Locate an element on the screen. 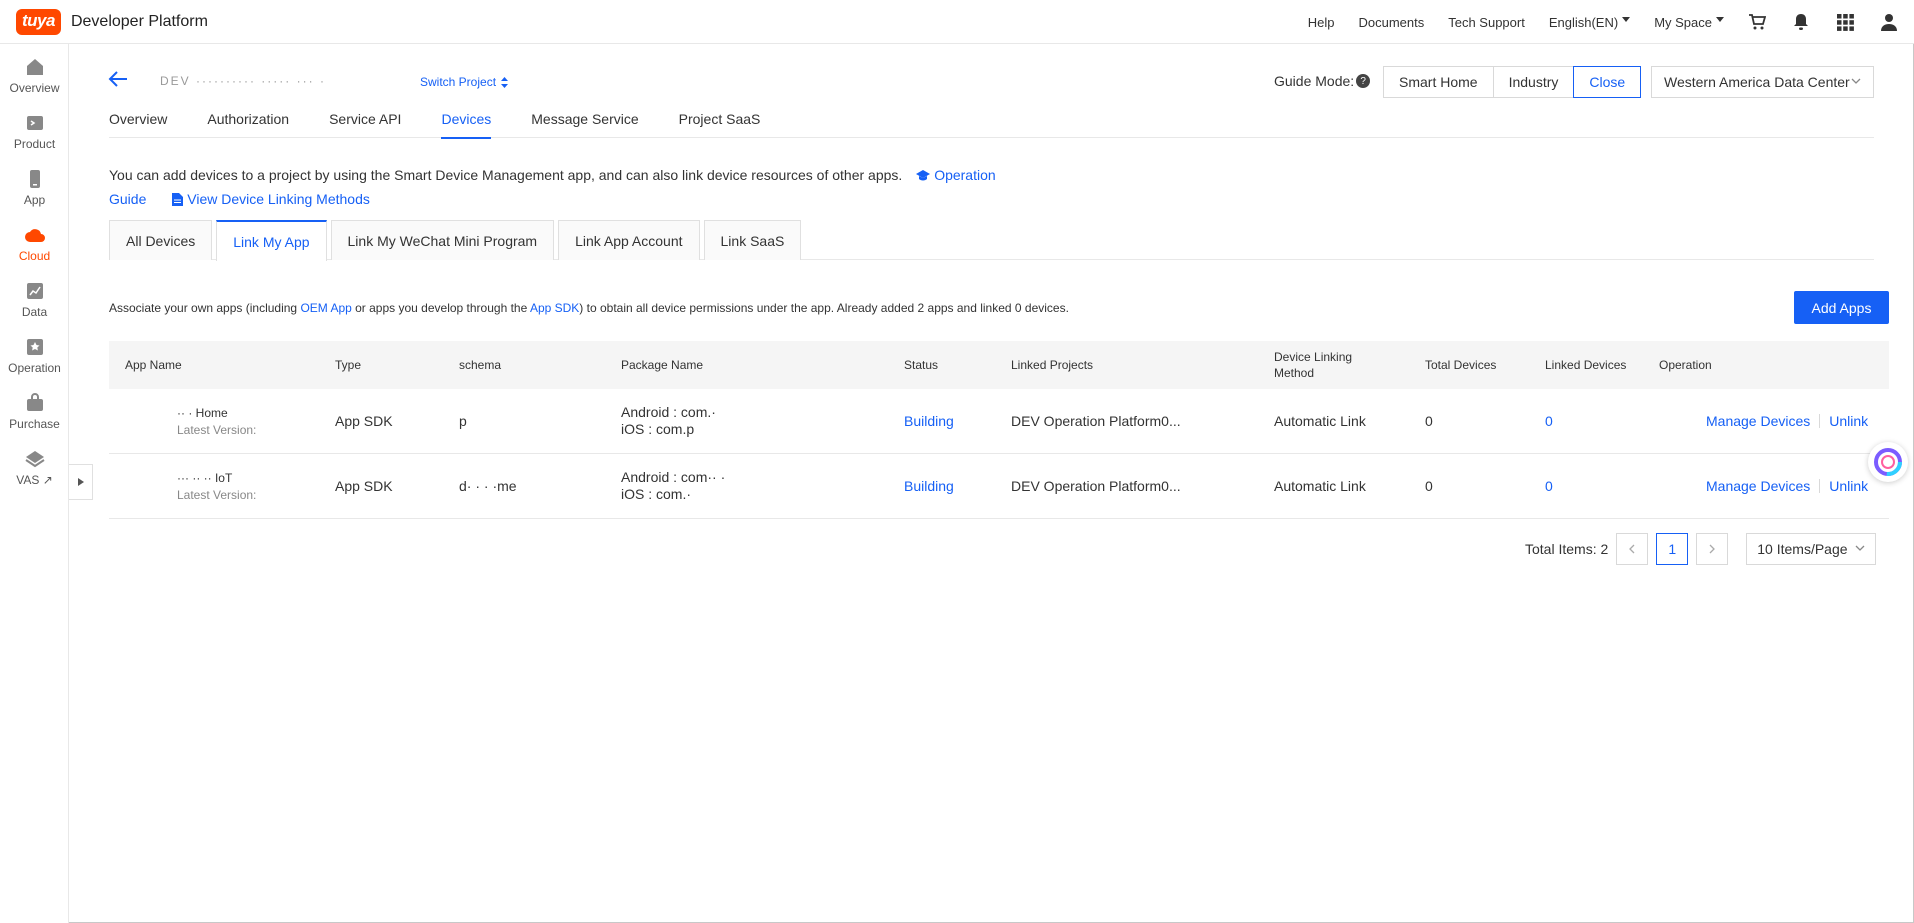 This screenshot has width=1914, height=923. app-sdk-link: App SDK is located at coordinates (554, 308).